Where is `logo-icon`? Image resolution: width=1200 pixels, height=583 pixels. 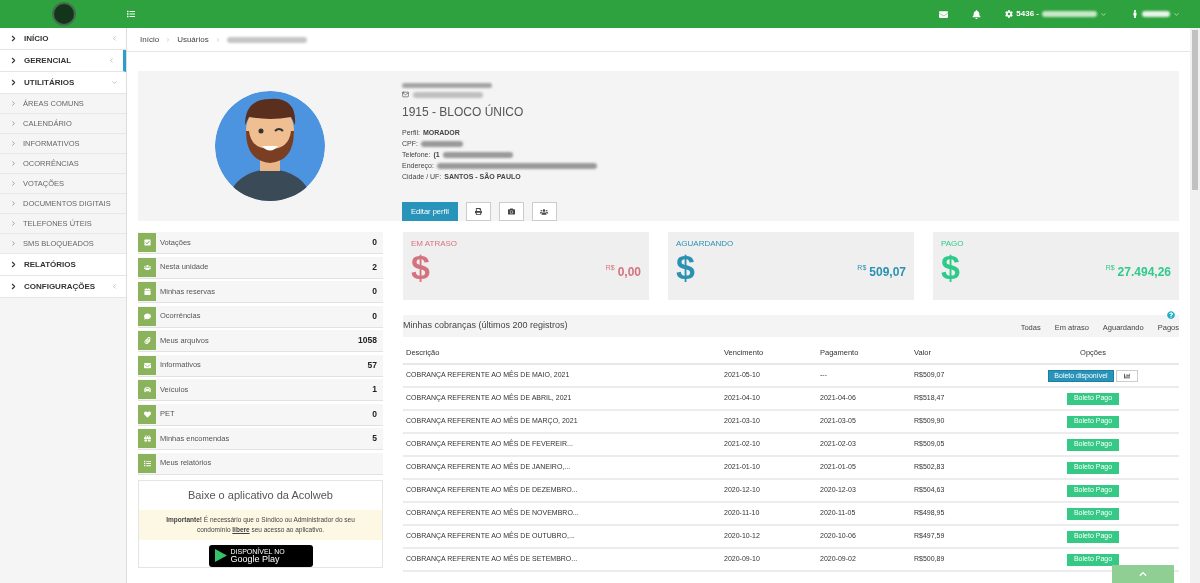 logo-icon is located at coordinates (63, 14).